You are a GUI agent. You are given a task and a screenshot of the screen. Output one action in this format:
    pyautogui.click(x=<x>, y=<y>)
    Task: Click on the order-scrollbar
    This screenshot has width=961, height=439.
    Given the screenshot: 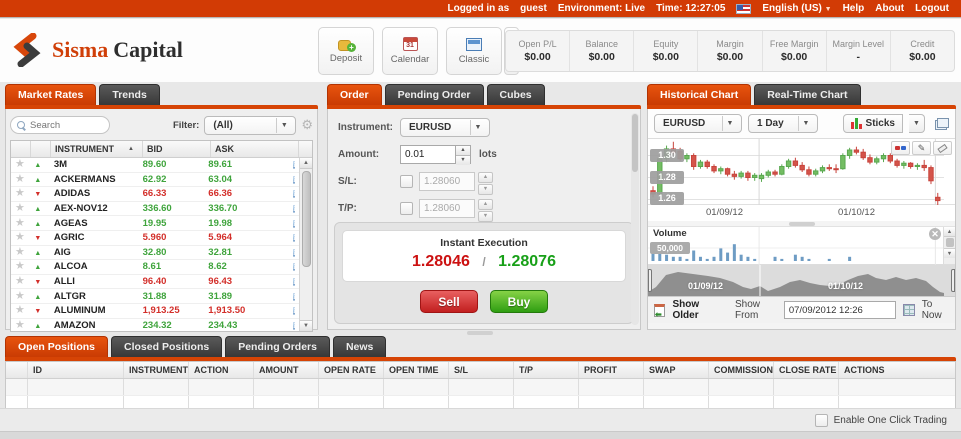 What is the action you would take?
    pyautogui.click(x=635, y=219)
    